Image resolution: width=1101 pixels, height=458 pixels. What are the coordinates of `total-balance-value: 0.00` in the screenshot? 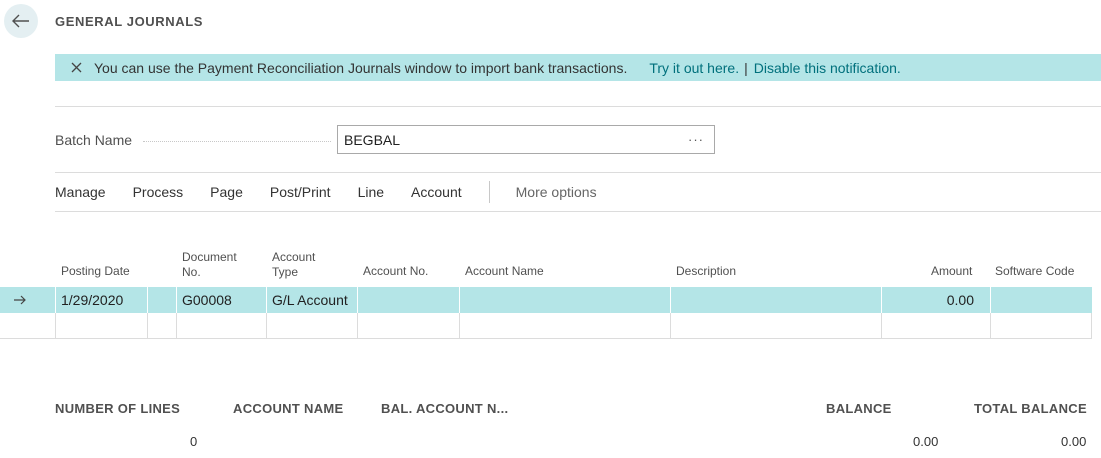 It's located at (1074, 441).